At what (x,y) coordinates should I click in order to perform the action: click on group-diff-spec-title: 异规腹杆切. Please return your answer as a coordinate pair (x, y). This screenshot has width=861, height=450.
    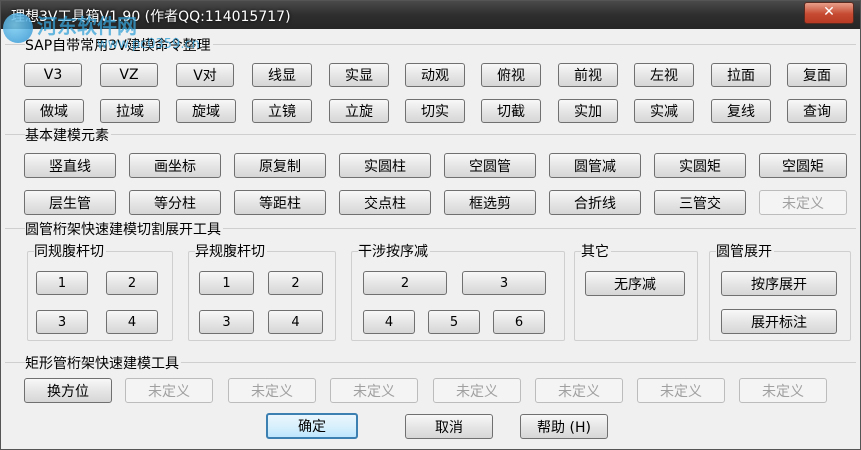
    Looking at the image, I should click on (231, 251).